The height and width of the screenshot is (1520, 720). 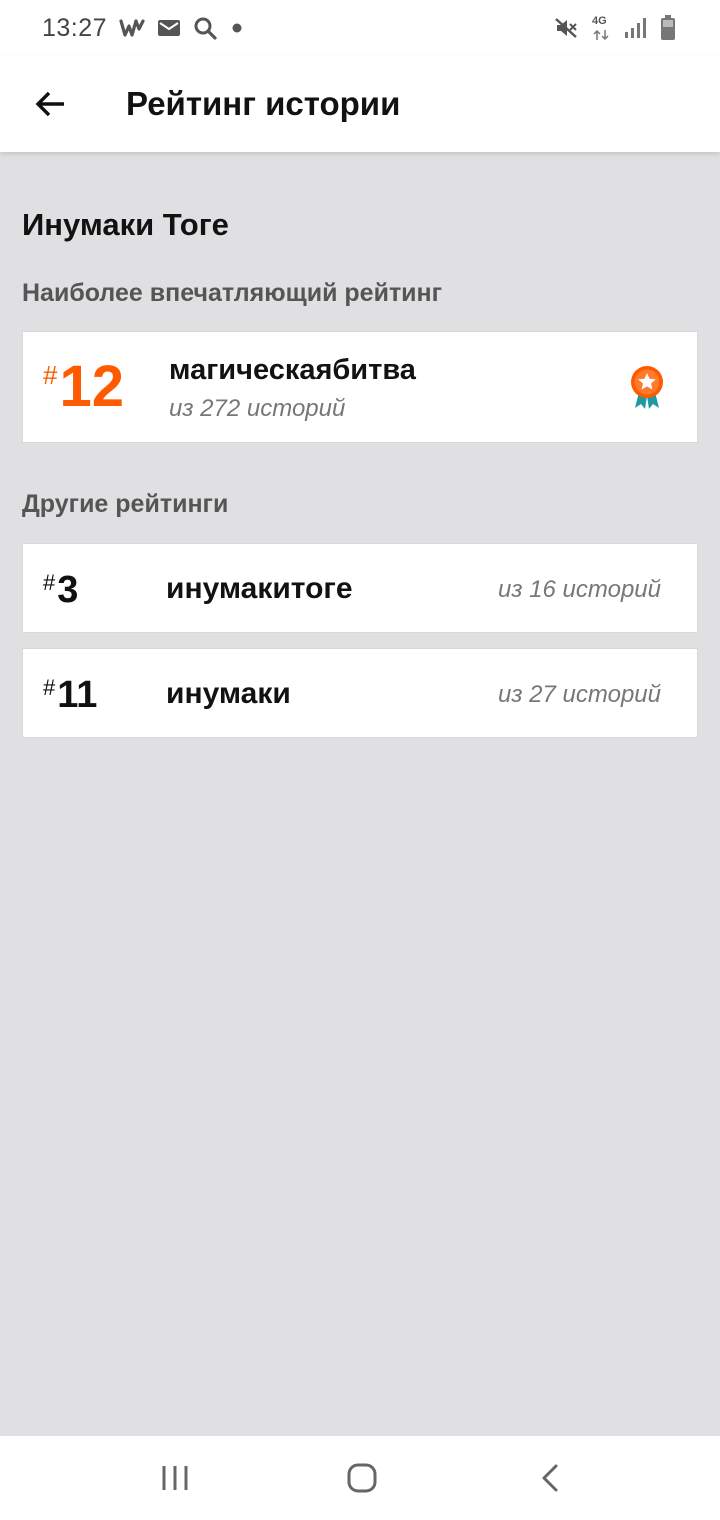 I want to click on ranking-tag: инумакитоге, so click(x=259, y=588).